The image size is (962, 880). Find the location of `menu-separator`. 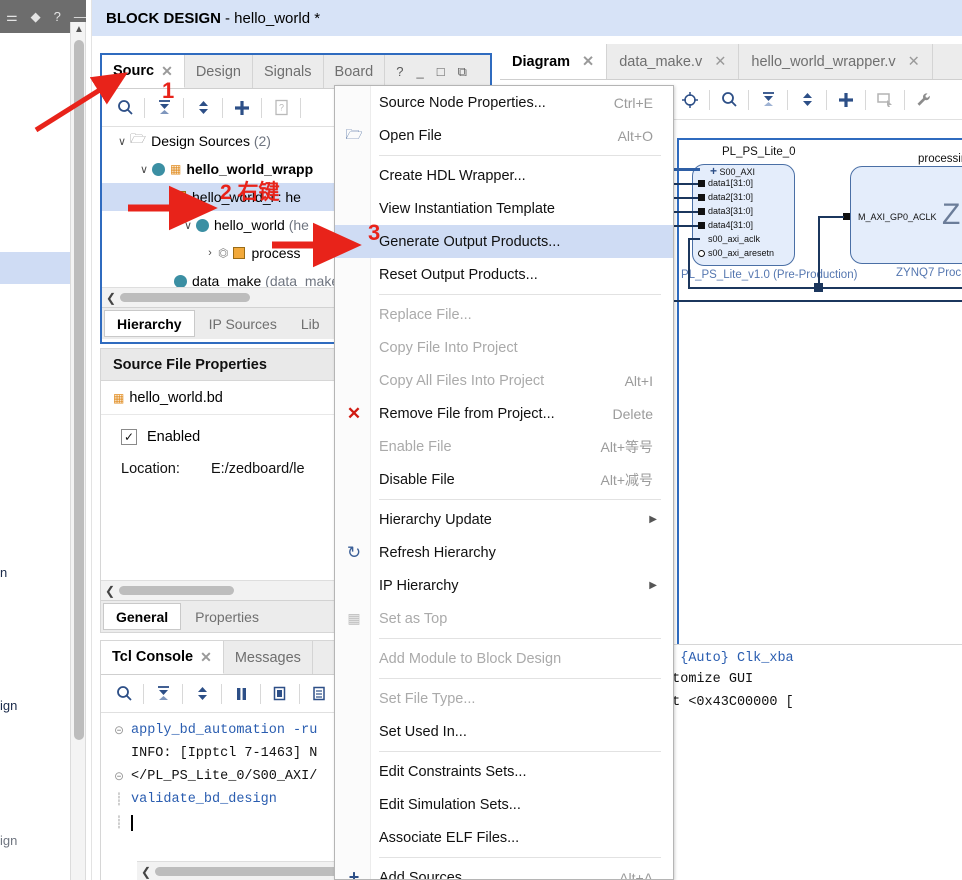

menu-separator is located at coordinates (520, 155).